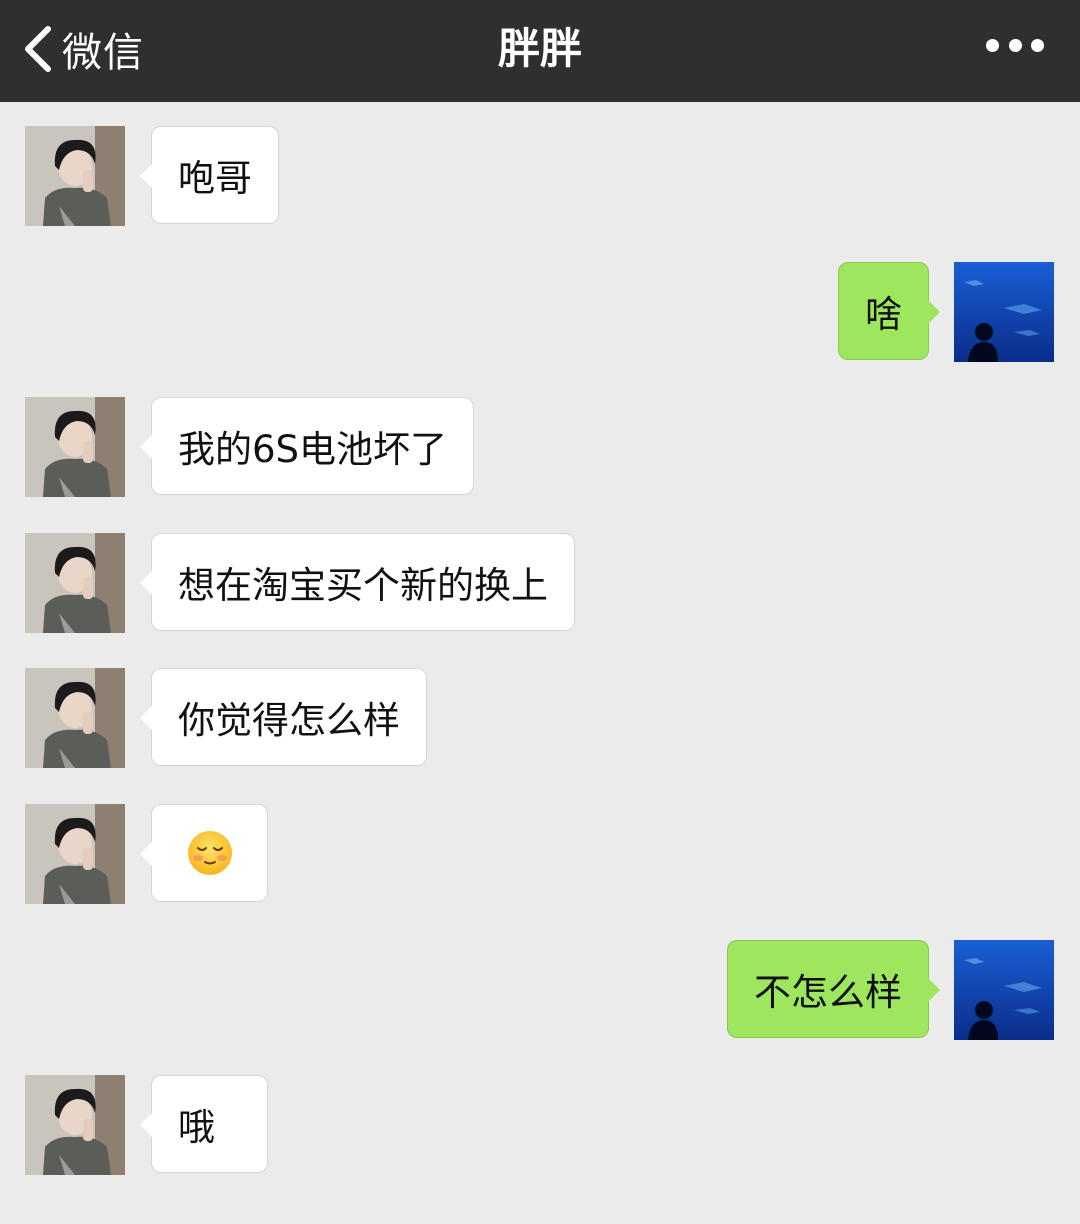  I want to click on incoming-message-bubble: 想在淘宝买个新的换上, so click(357, 582).